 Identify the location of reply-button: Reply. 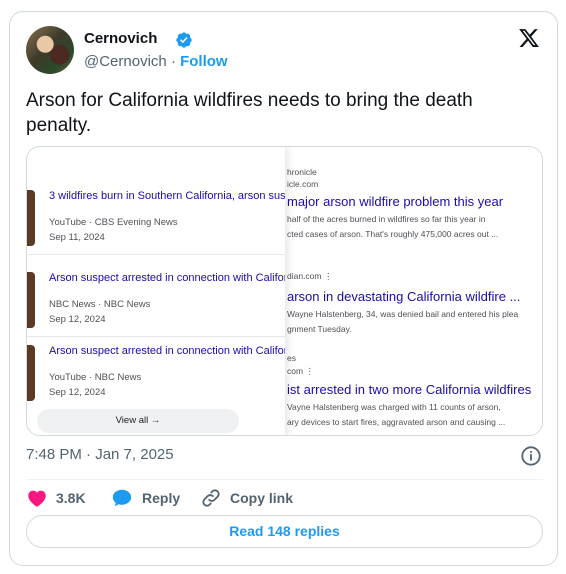
(145, 498).